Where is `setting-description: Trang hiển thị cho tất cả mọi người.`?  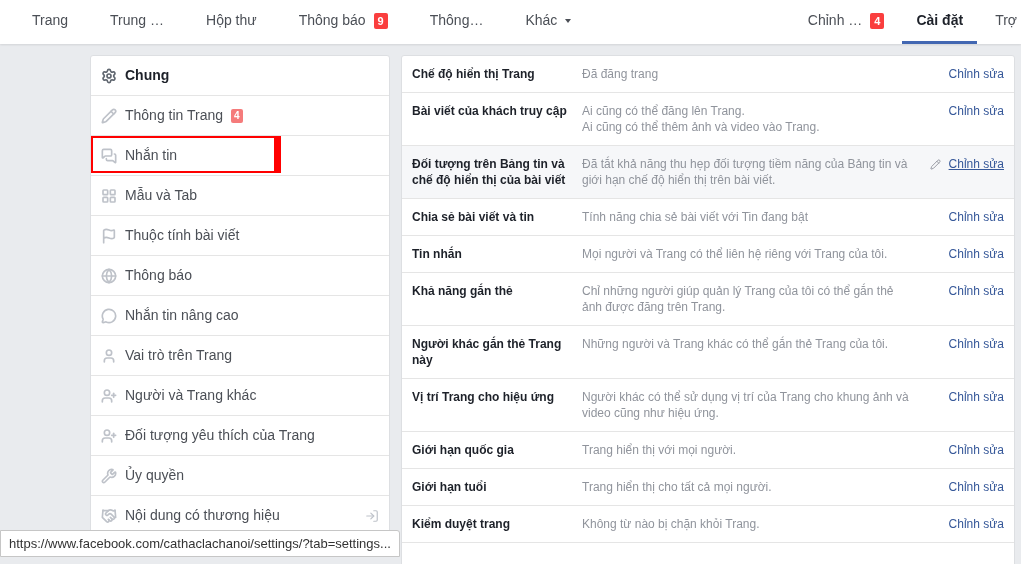 setting-description: Trang hiển thị cho tất cả mọi người. is located at coordinates (677, 487).